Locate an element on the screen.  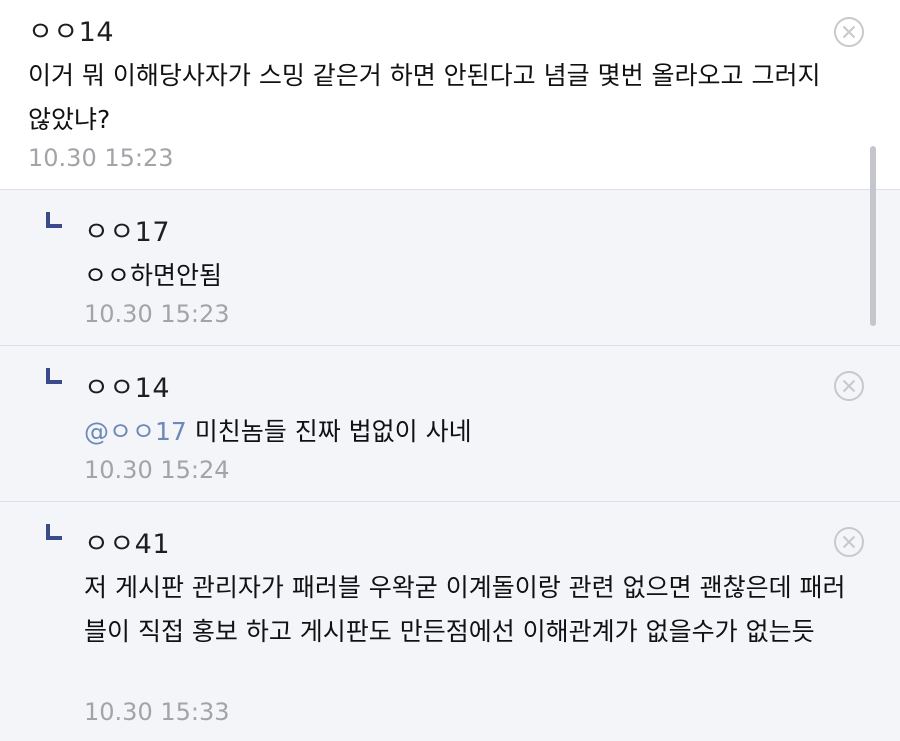
reply-author: ㅇㅇ14 is located at coordinates (127, 385).